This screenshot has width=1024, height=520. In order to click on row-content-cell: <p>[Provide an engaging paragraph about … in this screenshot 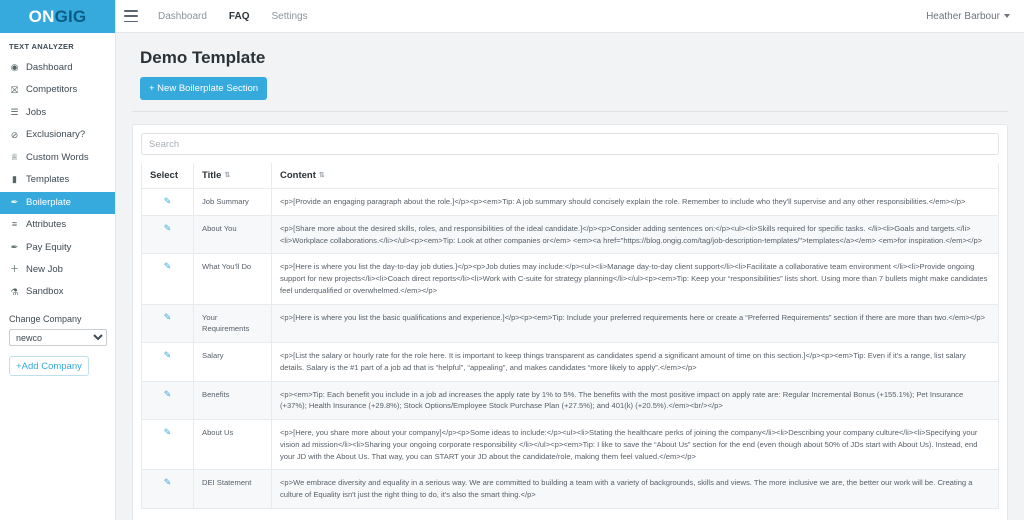, I will do `click(635, 202)`.